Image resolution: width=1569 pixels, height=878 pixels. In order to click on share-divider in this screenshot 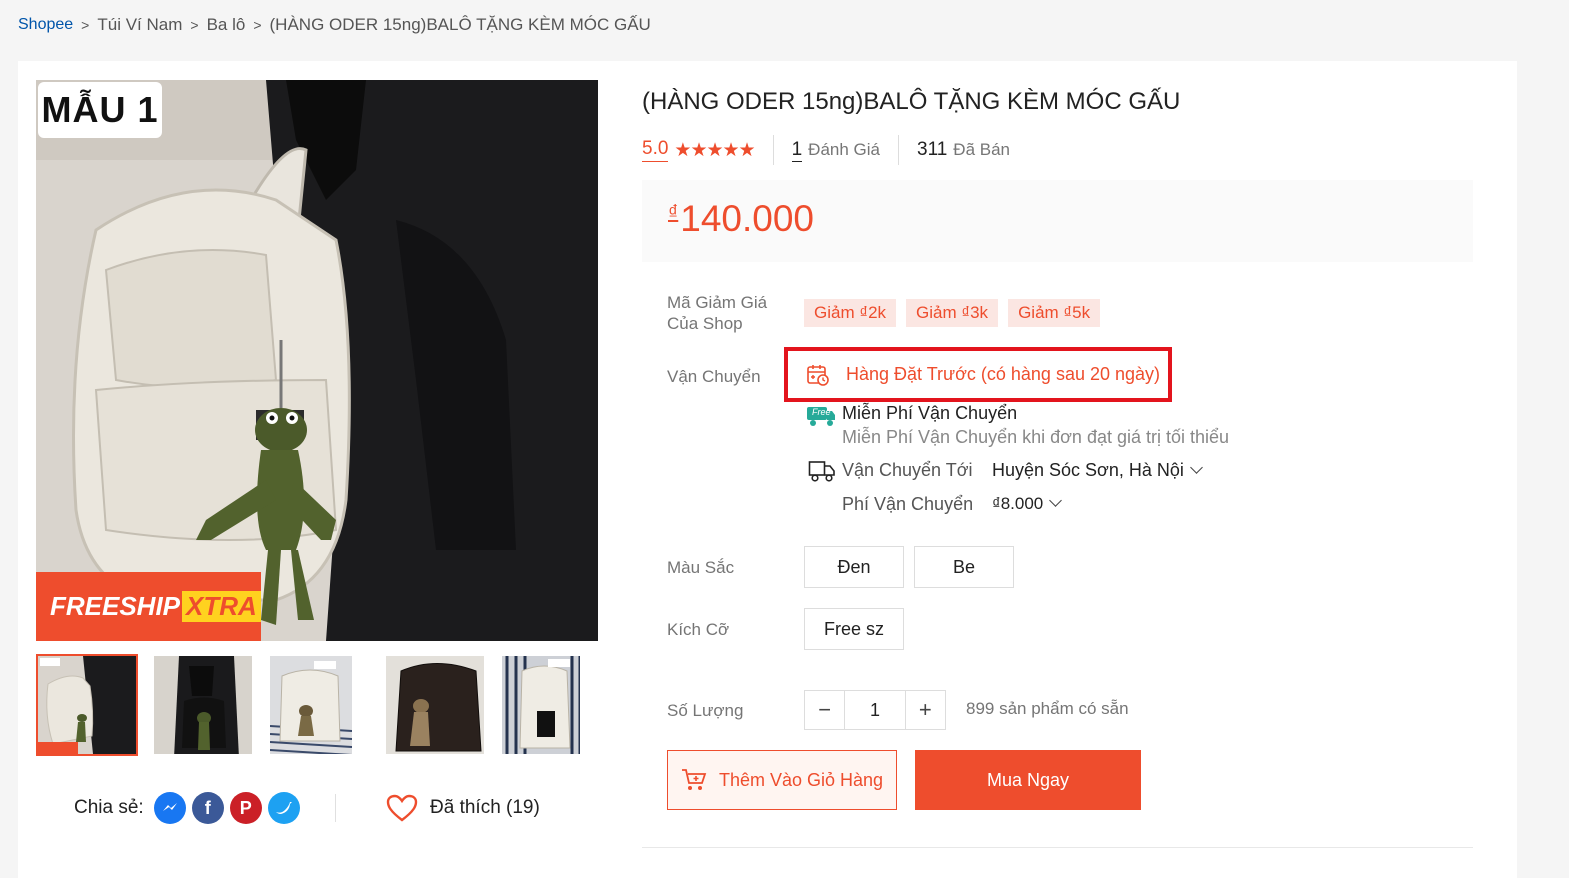, I will do `click(335, 808)`.